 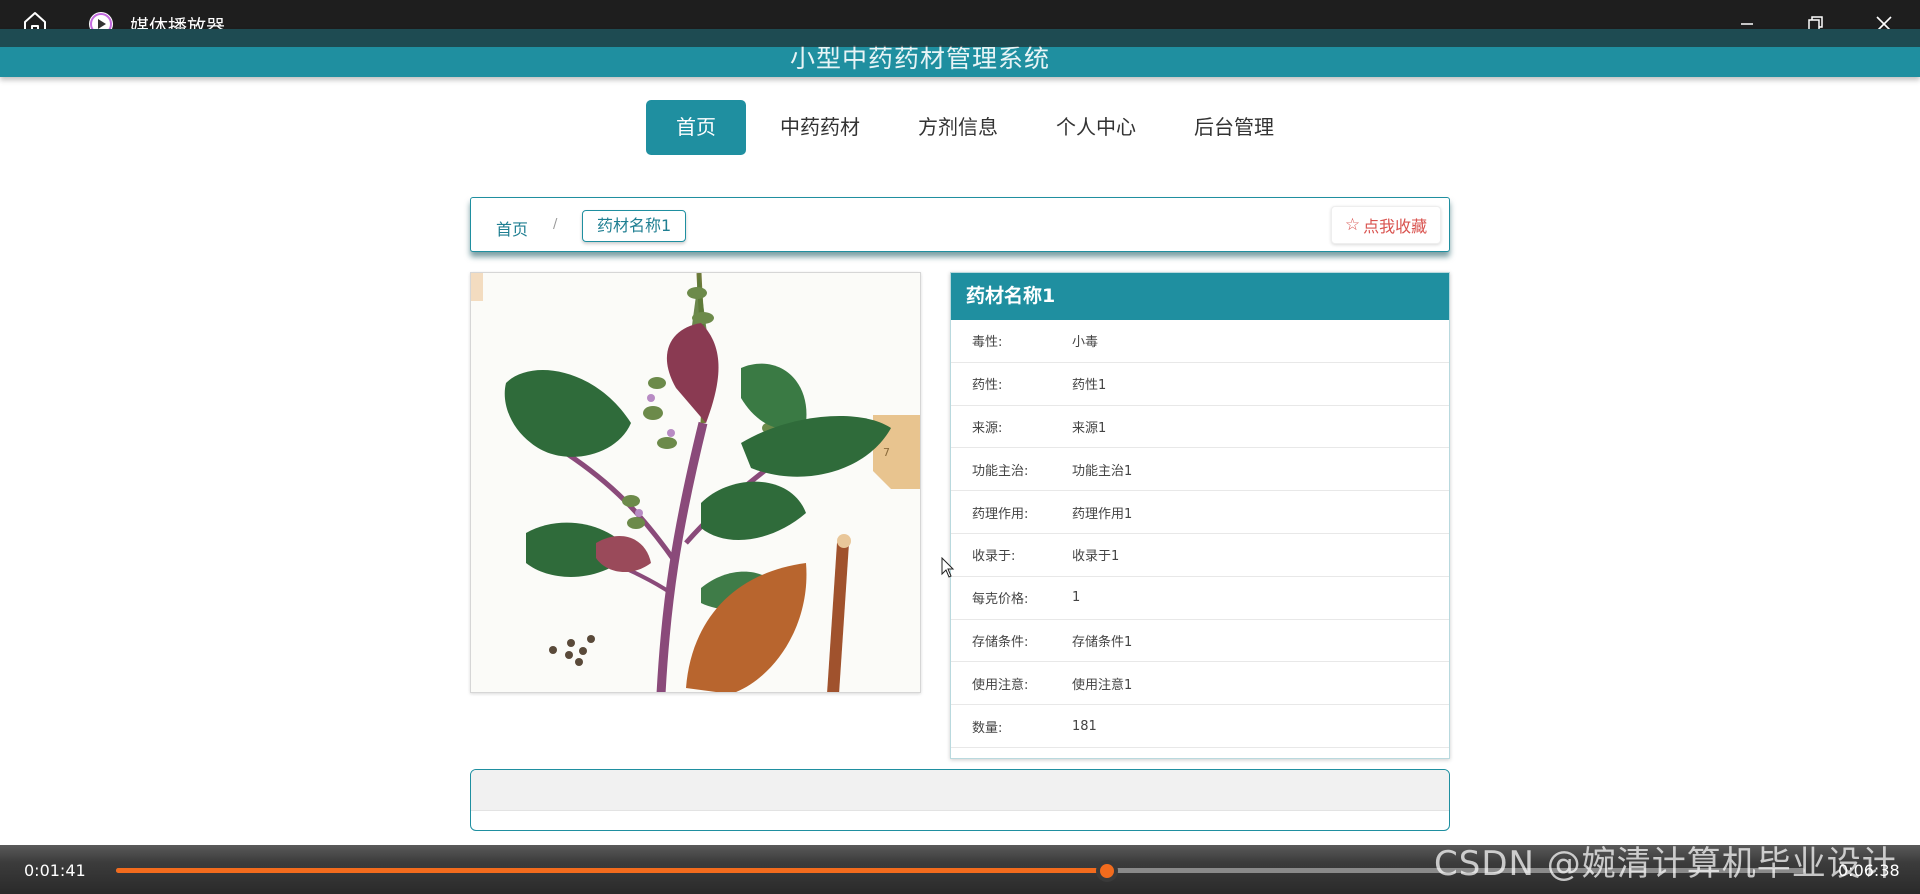 I want to click on detail-row-quantity: 数量: 181, so click(x=1200, y=726).